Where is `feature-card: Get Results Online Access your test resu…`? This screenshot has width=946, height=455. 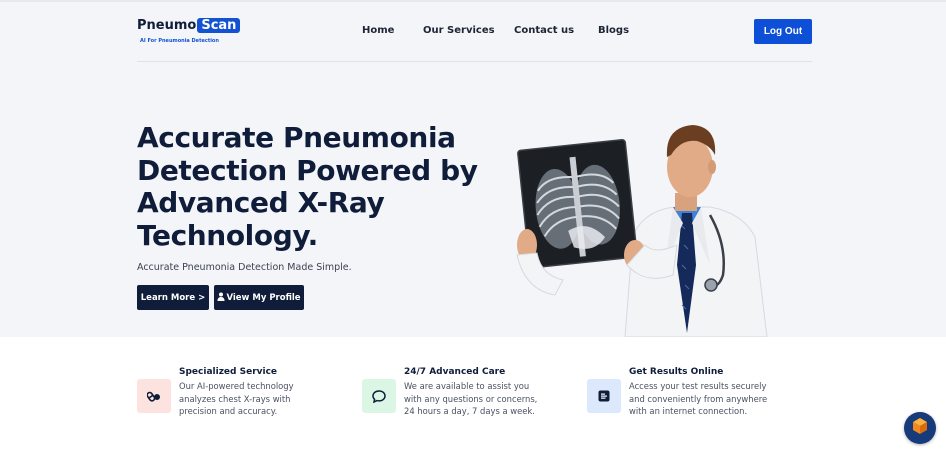 feature-card: Get Results Online Access your test resu… is located at coordinates (687, 400).